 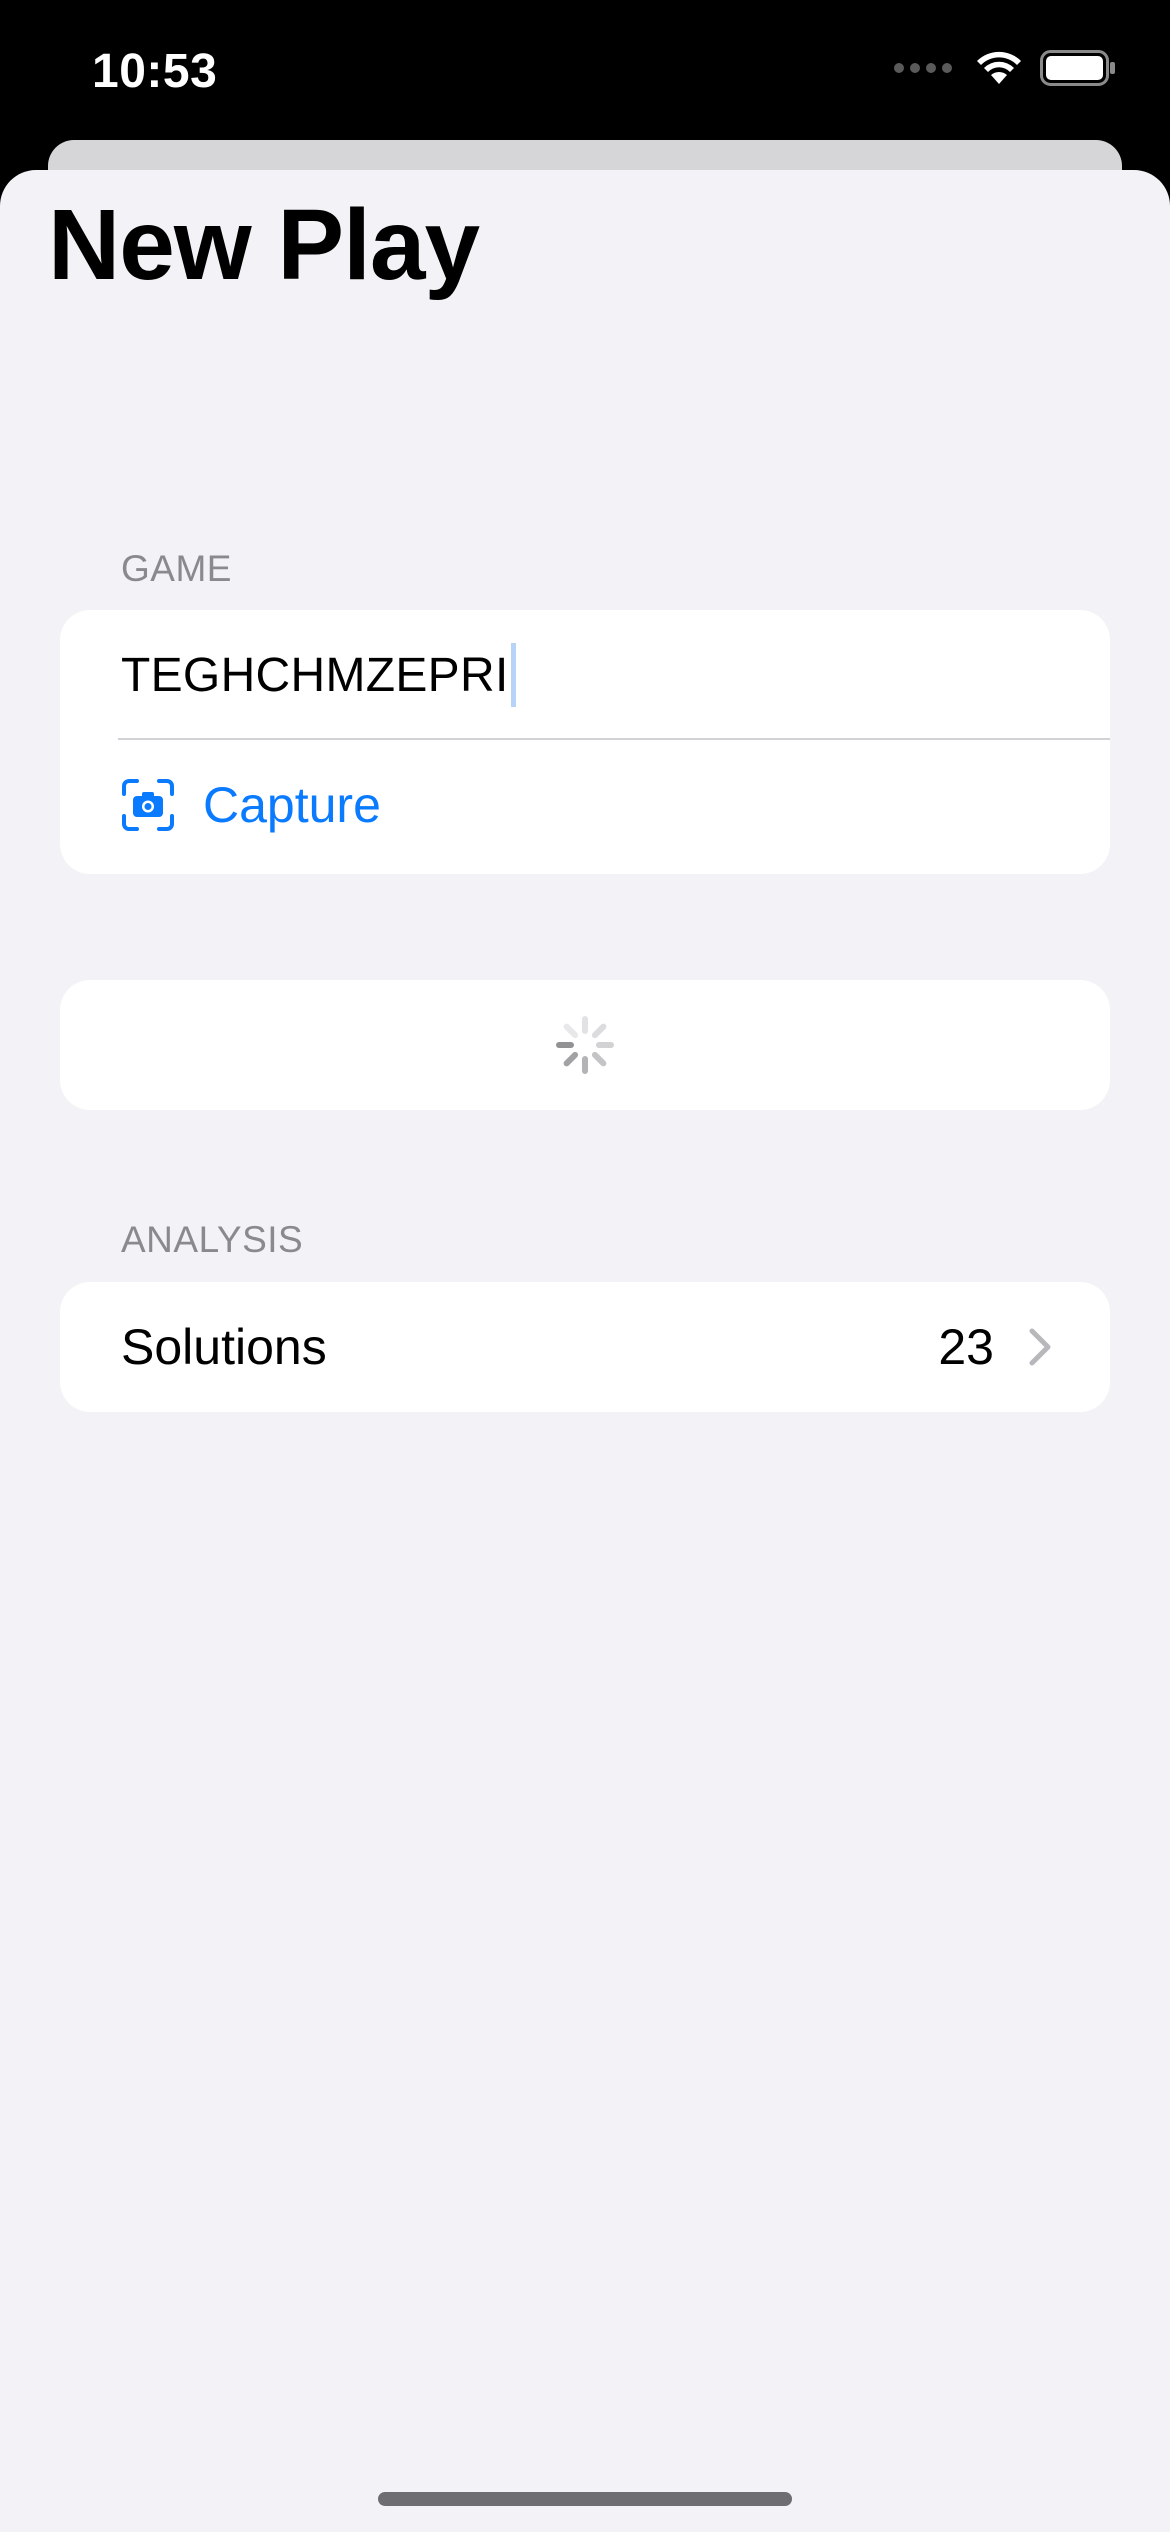 What do you see at coordinates (585, 805) in the screenshot?
I see `capture-button: Capture` at bounding box center [585, 805].